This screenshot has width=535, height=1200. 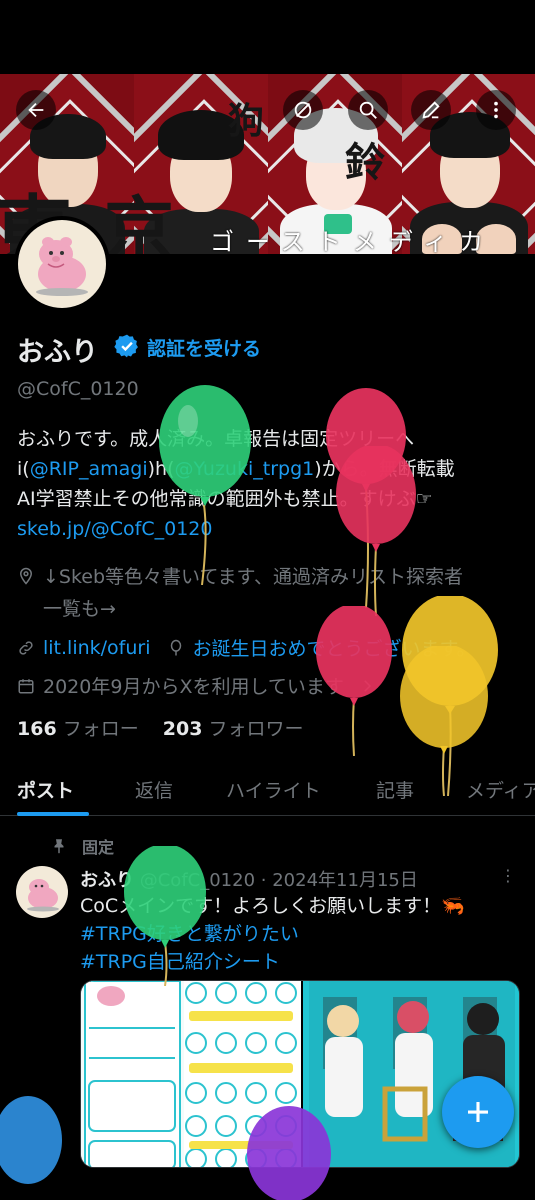 I want to click on mention-link: @RIP_amagi, so click(x=89, y=469).